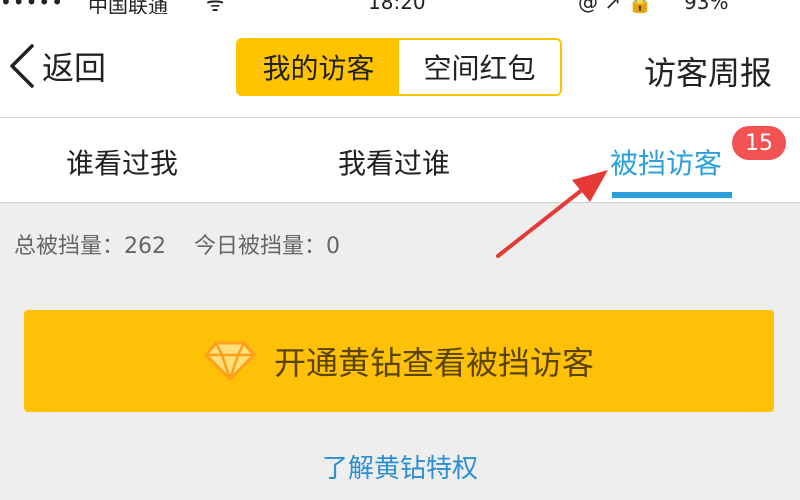 The width and height of the screenshot is (800, 500). What do you see at coordinates (672, 195) in the screenshot?
I see `active-tab-indicator` at bounding box center [672, 195].